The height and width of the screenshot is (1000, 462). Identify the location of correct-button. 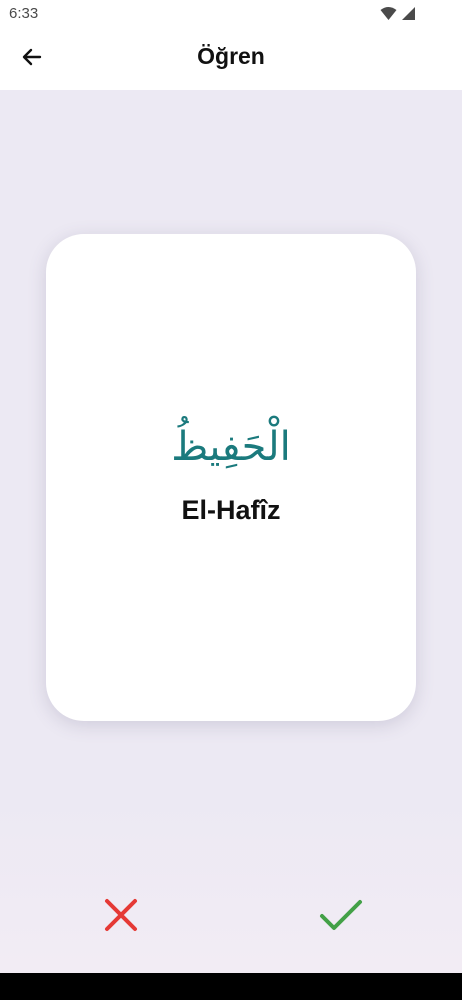
(341, 917).